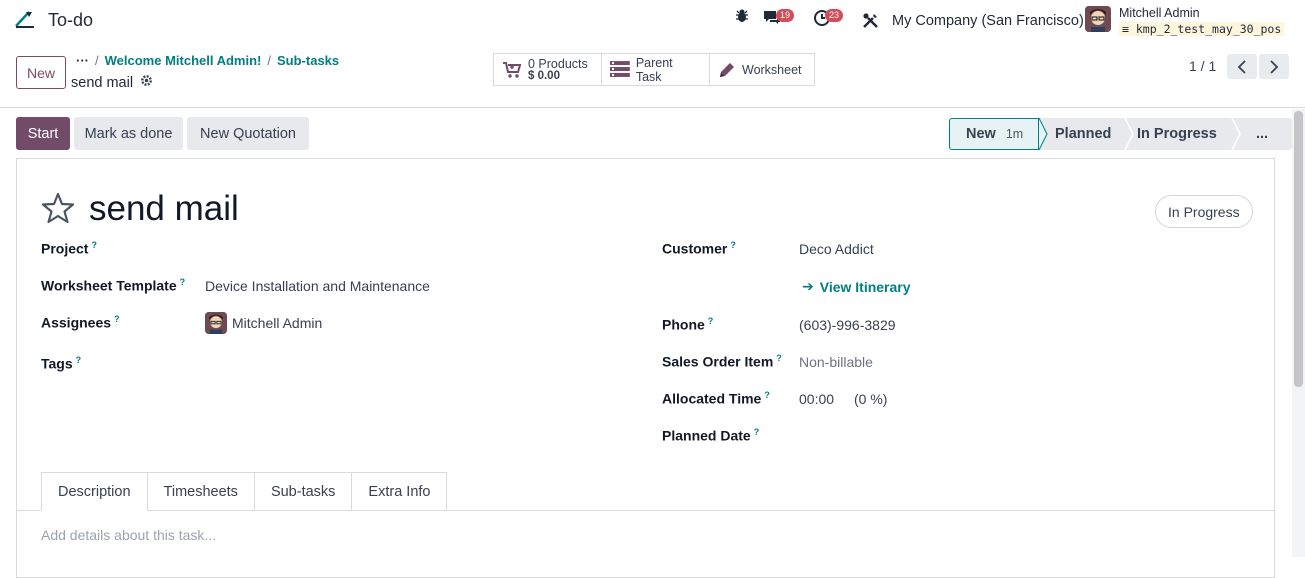 The height and width of the screenshot is (578, 1305). What do you see at coordinates (834, 15) in the screenshot?
I see `activities-badge: 23` at bounding box center [834, 15].